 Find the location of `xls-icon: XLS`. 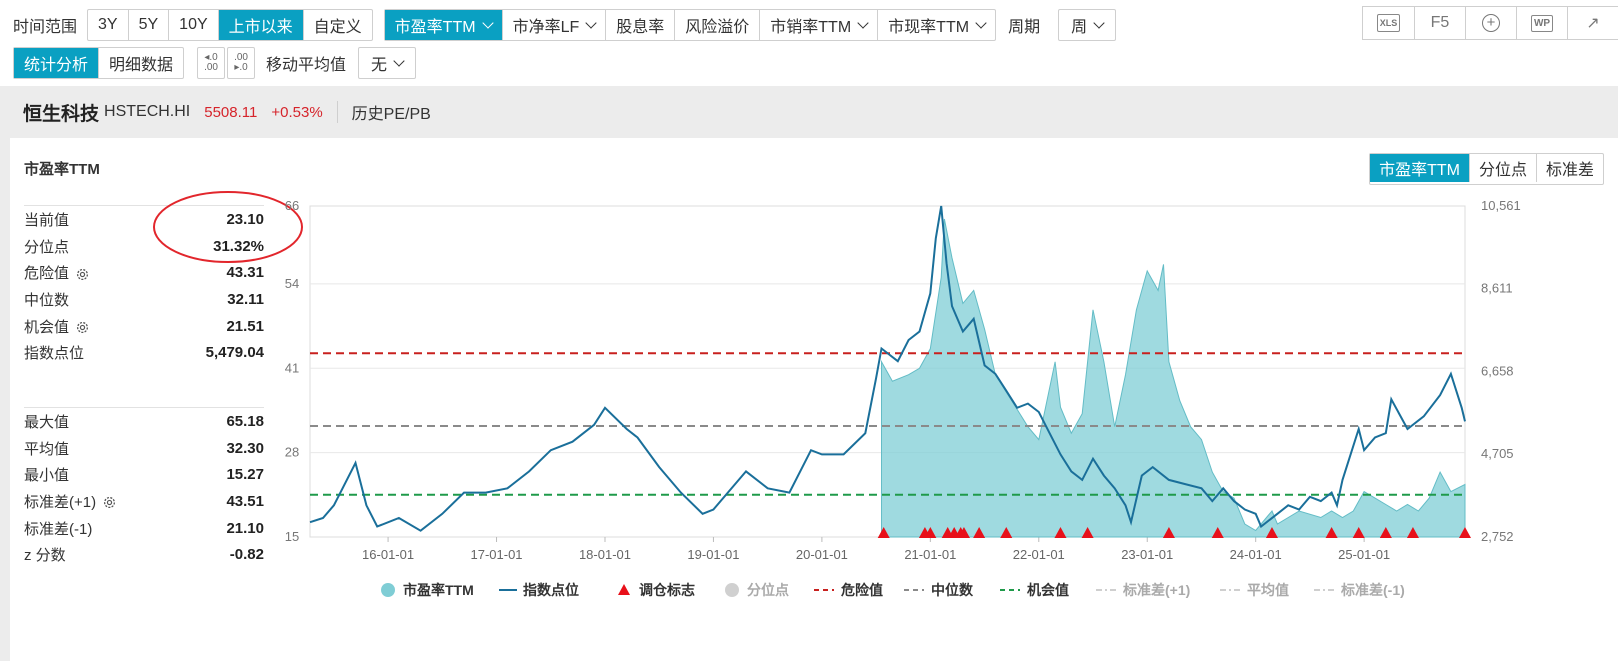

xls-icon: XLS is located at coordinates (1388, 23).